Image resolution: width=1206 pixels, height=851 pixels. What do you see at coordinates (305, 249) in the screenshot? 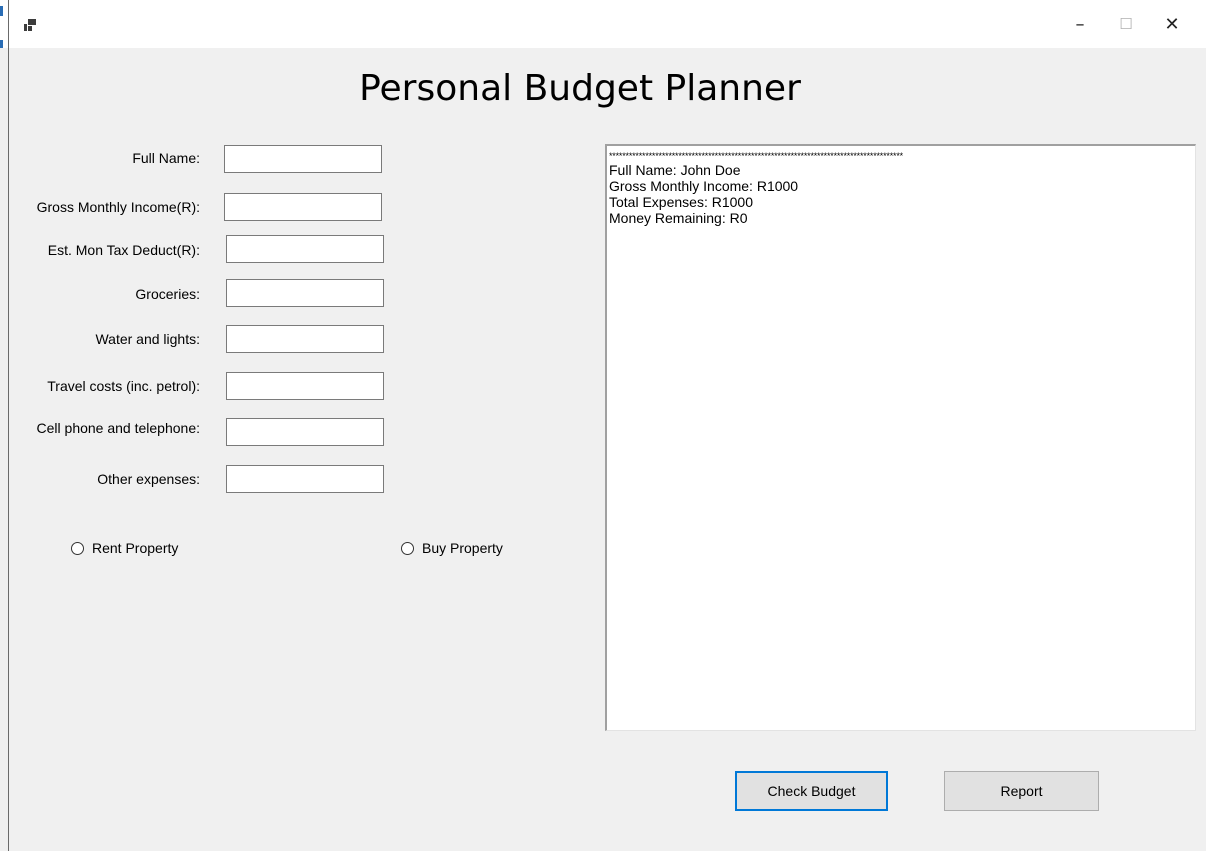
I see `tax-deduct-input` at bounding box center [305, 249].